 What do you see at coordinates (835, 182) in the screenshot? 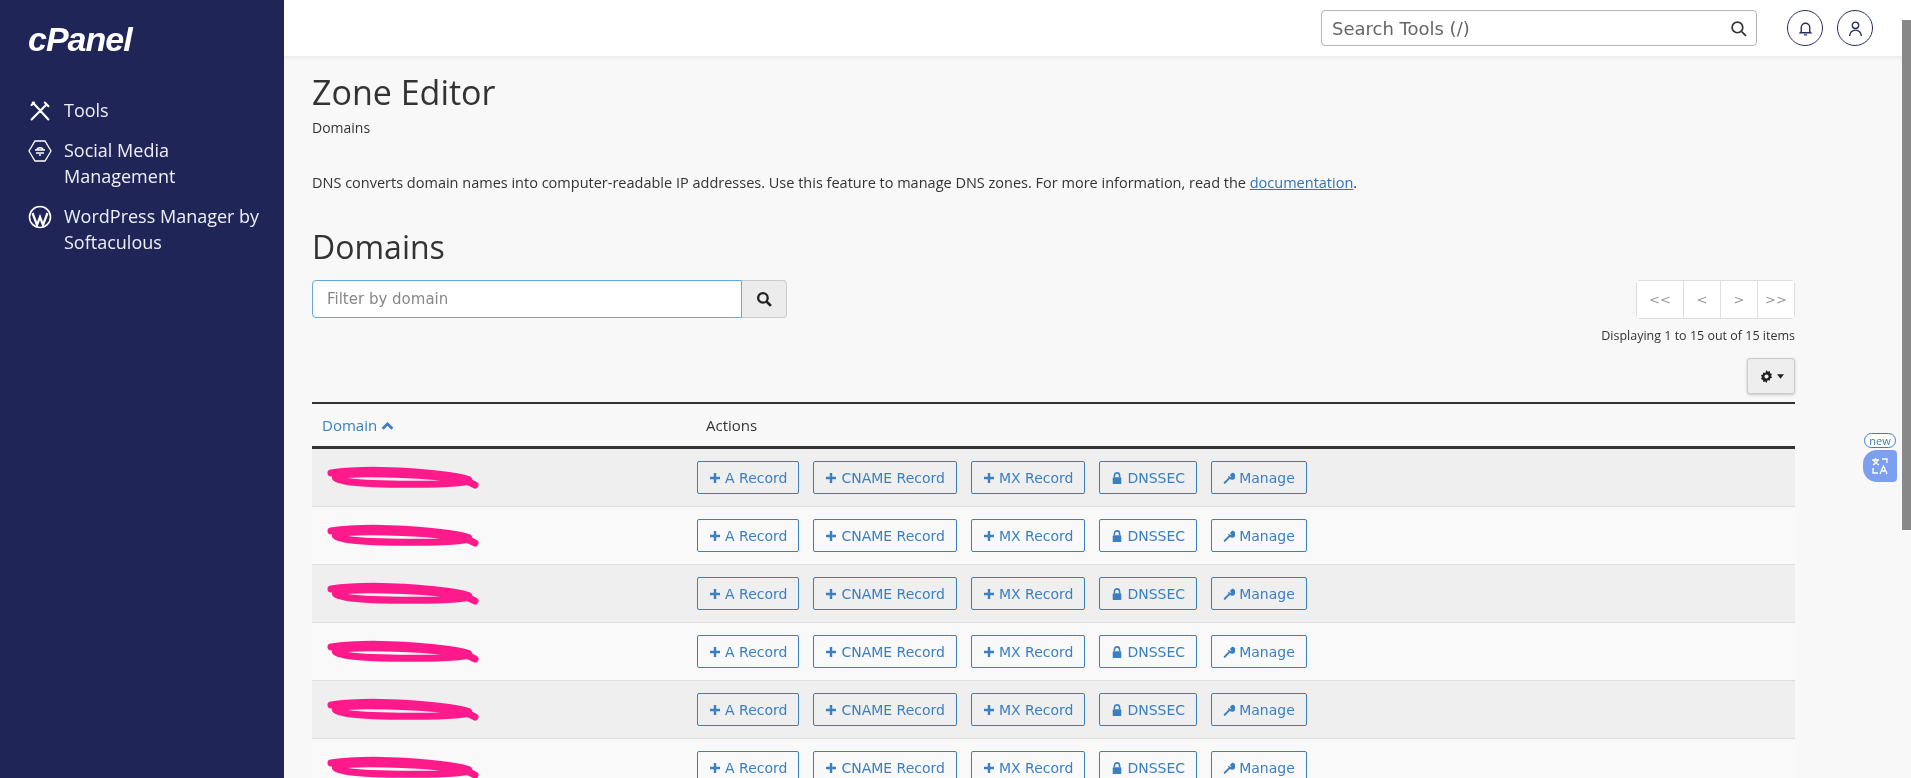
I see `description: DNS converts domain names into computer-readable IP addresses. Use this feature to manage DNS zones. For more information, read the documentation.` at bounding box center [835, 182].